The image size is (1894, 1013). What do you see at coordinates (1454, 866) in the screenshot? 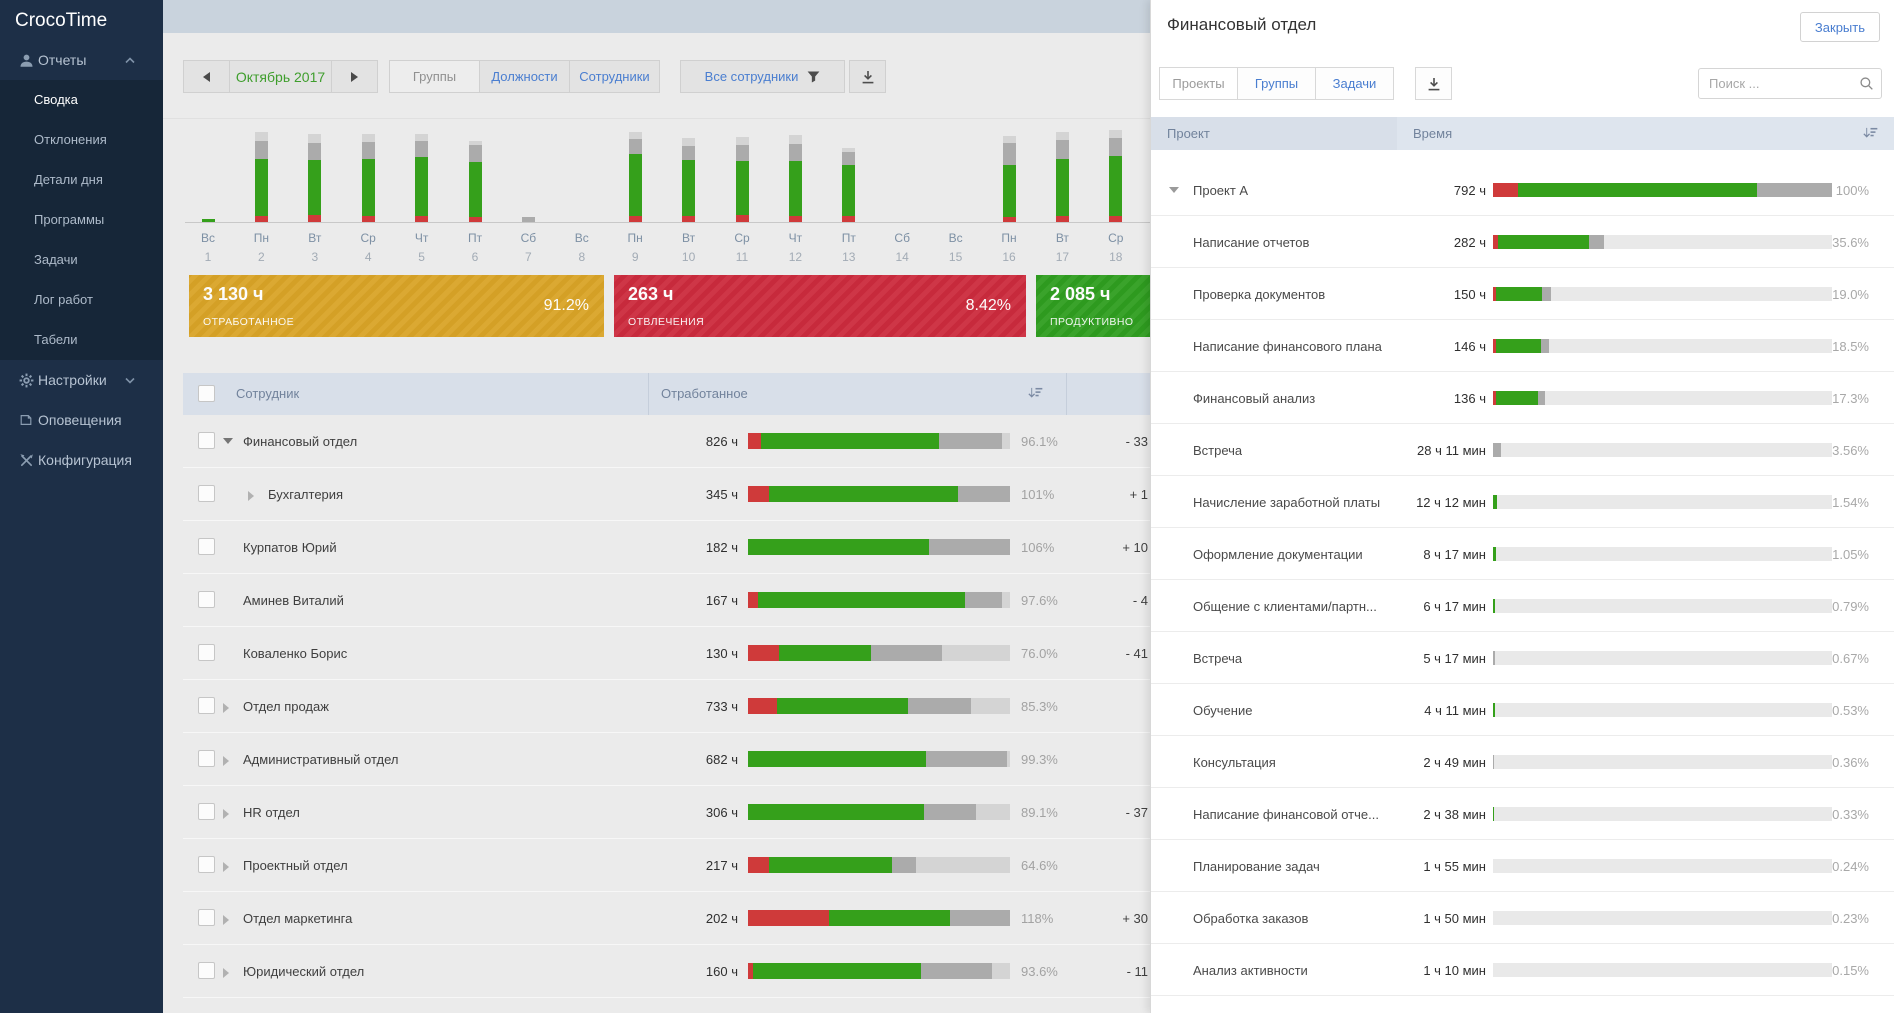
I see `project-time: 1 ч 55 мин` at bounding box center [1454, 866].